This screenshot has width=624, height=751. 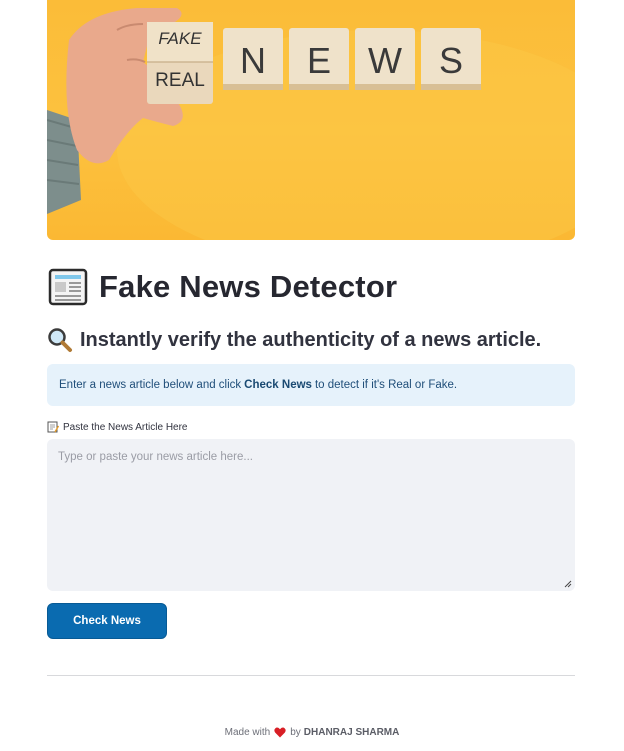 I want to click on newspaper-icon, so click(x=68, y=287).